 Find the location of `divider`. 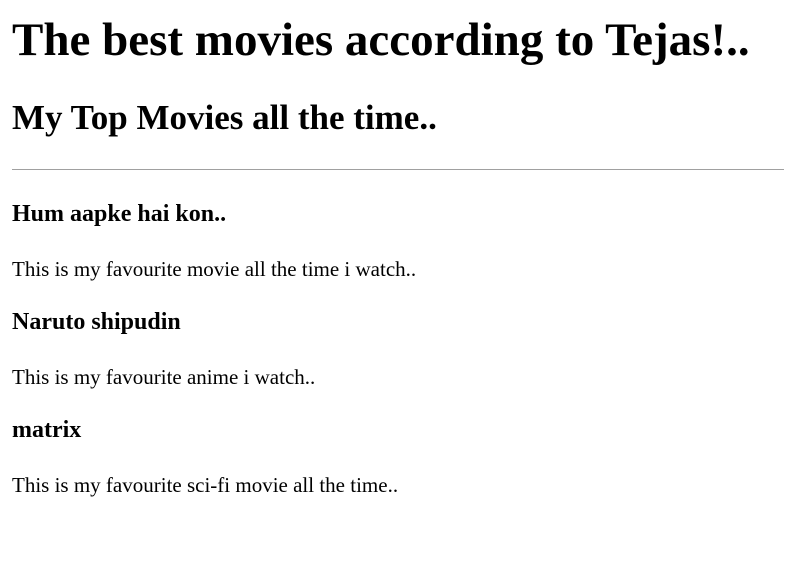

divider is located at coordinates (398, 169).